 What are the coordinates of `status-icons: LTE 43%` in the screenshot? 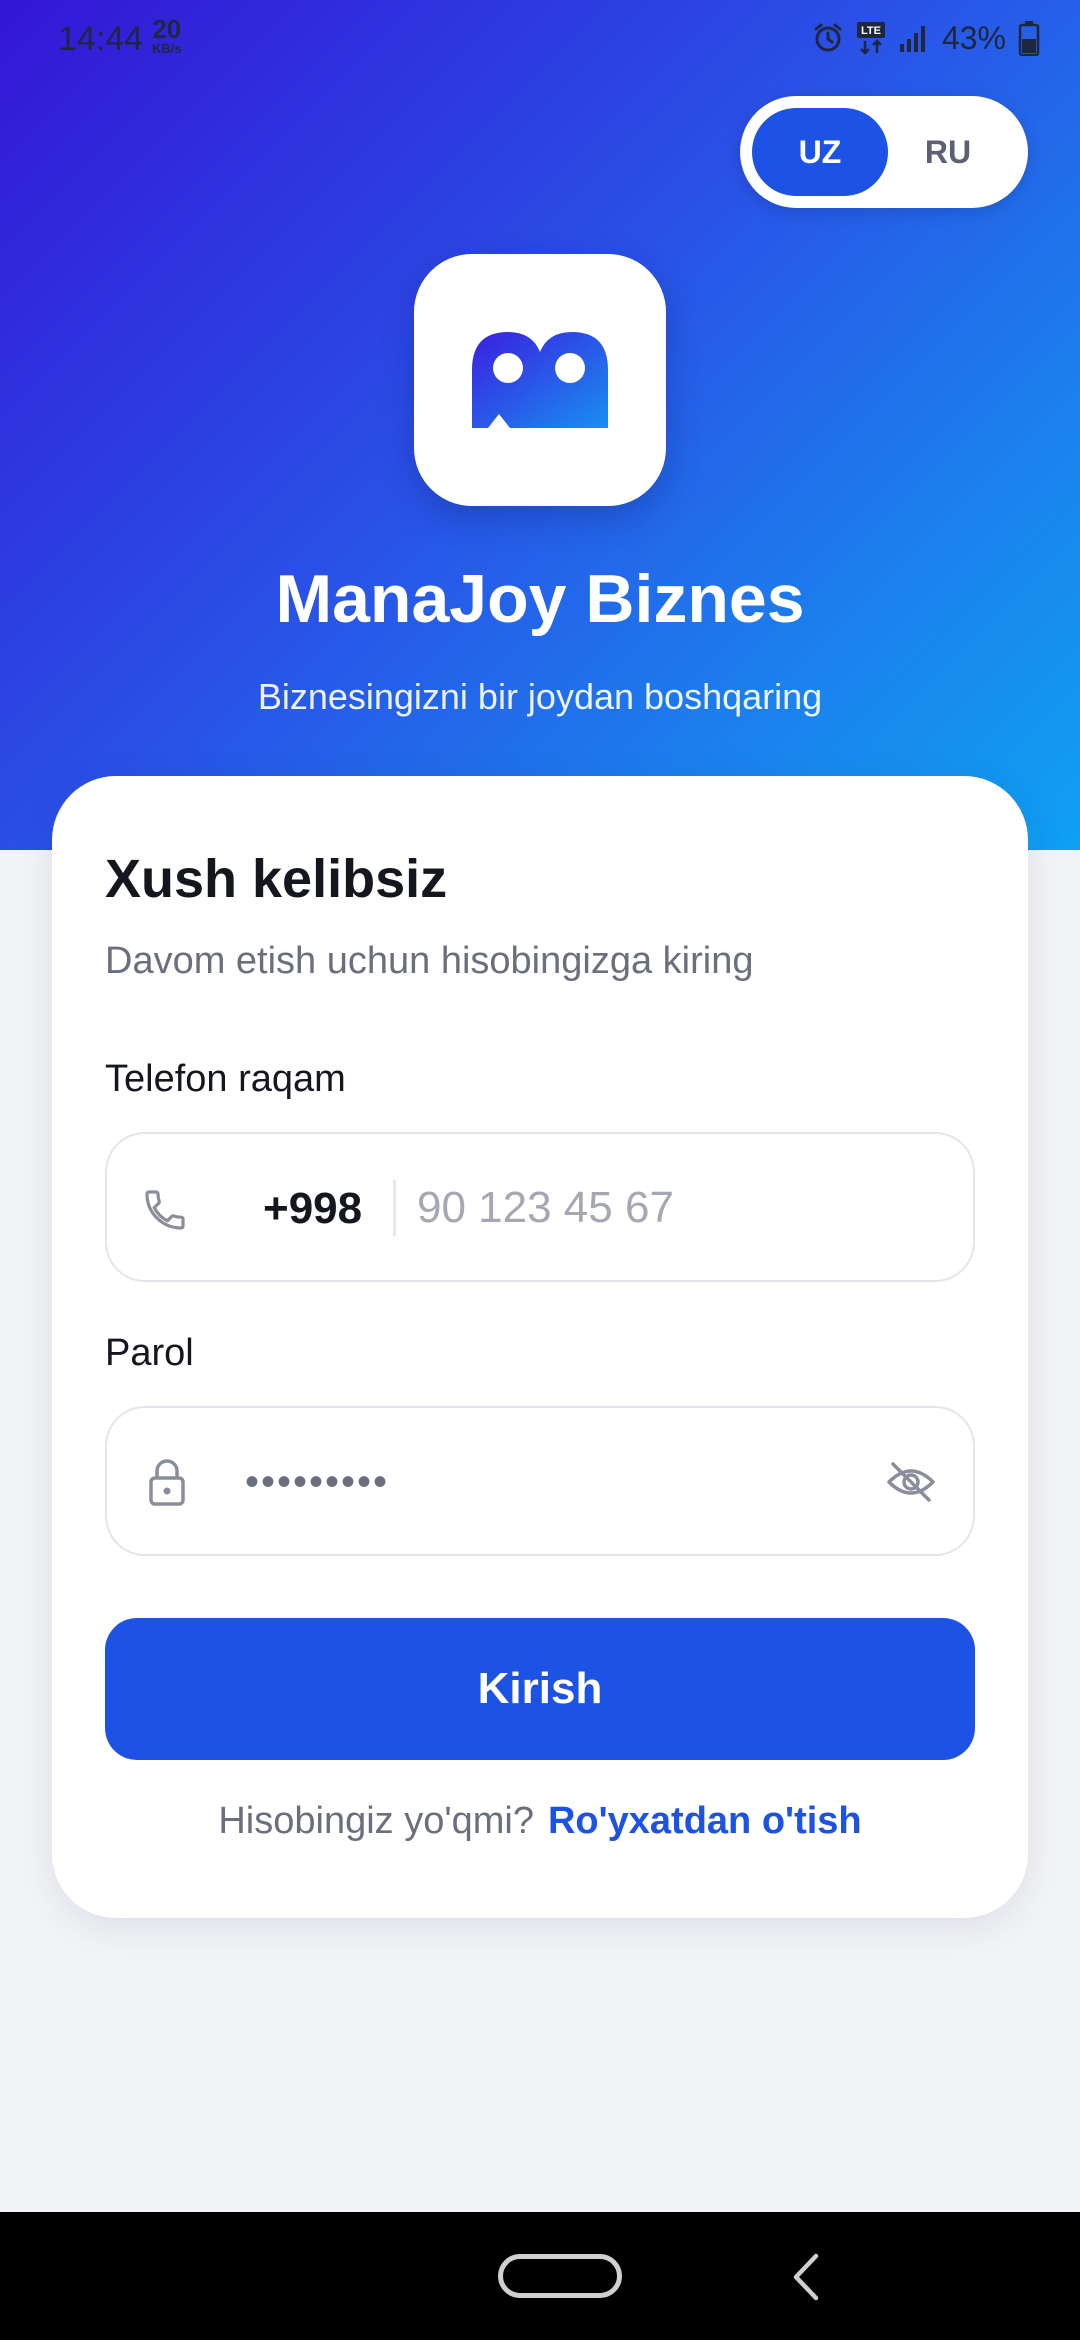 It's located at (926, 38).